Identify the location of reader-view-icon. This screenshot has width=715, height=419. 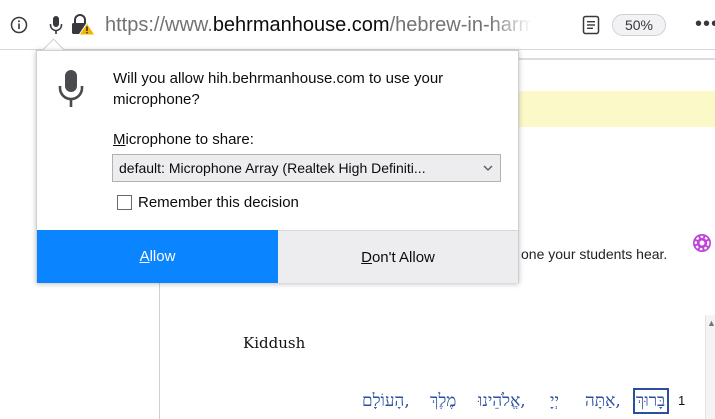
(591, 25).